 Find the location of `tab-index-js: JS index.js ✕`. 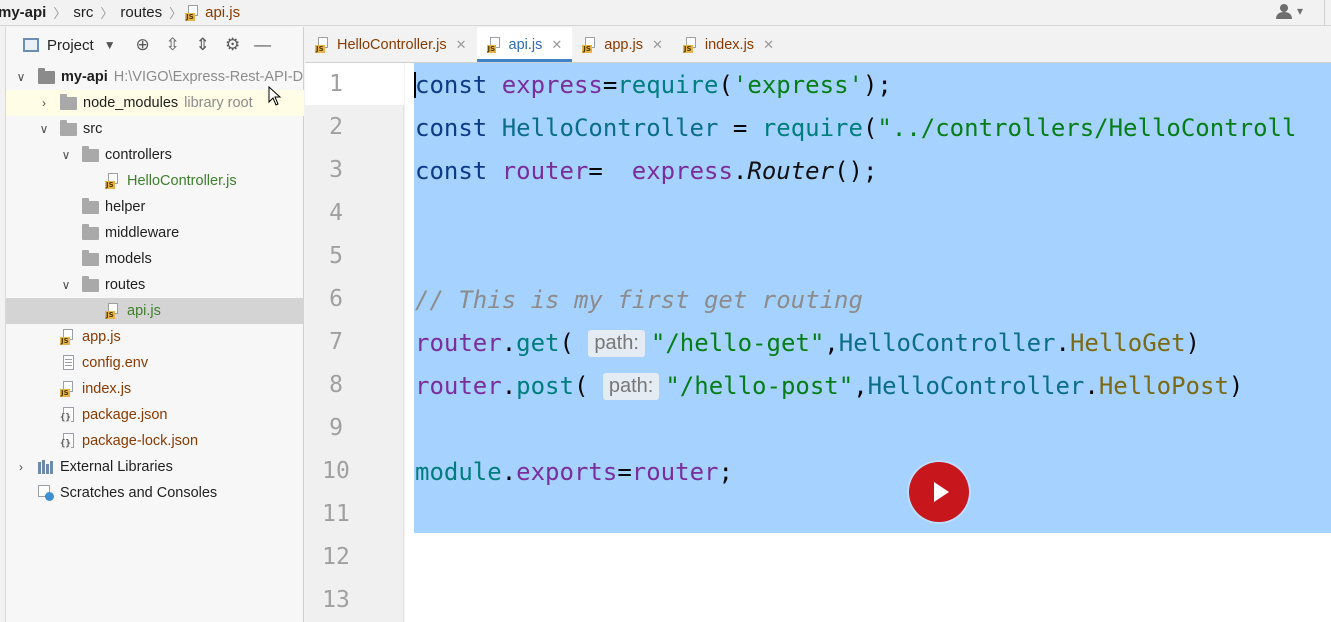

tab-index-js: JS index.js ✕ is located at coordinates (728, 44).